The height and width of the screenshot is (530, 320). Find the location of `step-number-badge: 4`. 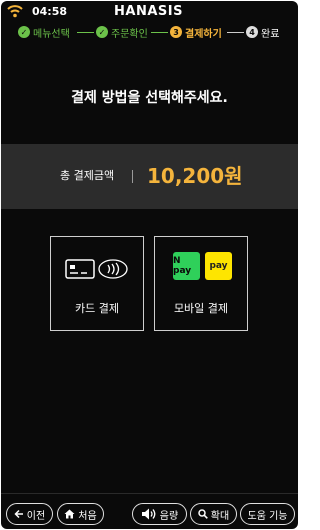

step-number-badge: 4 is located at coordinates (252, 32).